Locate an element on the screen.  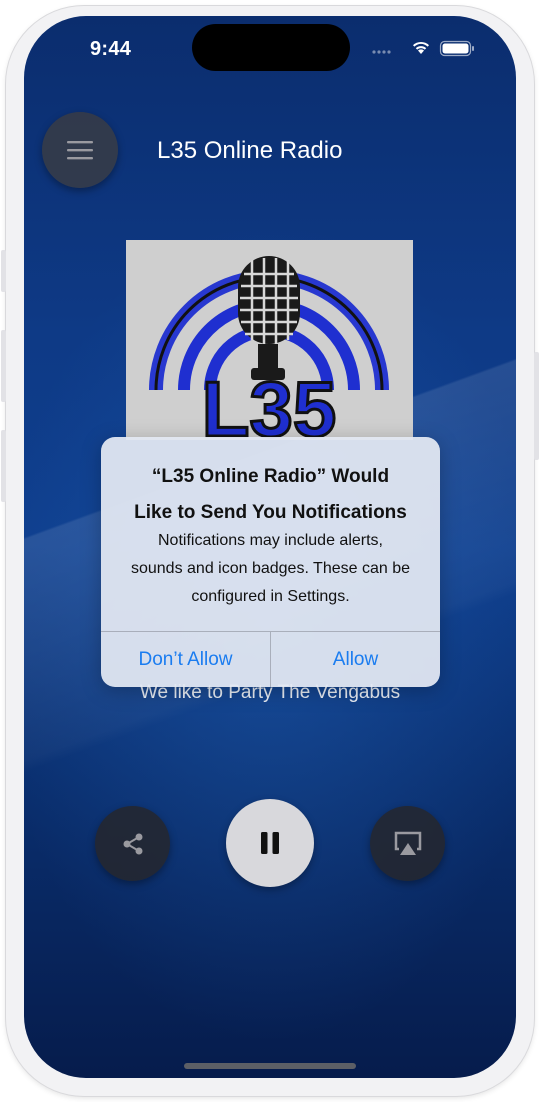
alert-title-line-1: “L35 Online Radio” Would is located at coordinates (270, 476).